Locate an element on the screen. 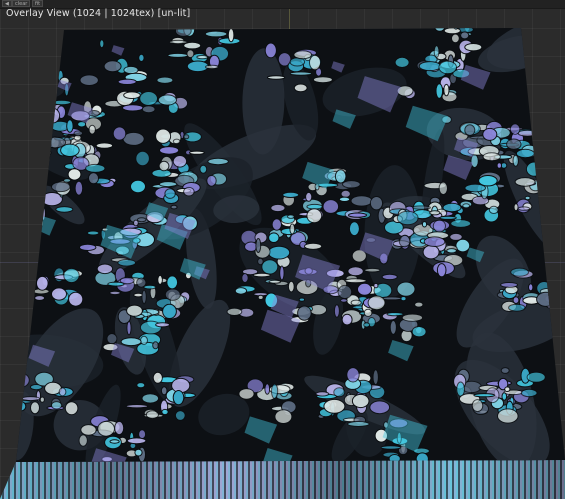  toolbar-button-fit: fit is located at coordinates (38, 3).